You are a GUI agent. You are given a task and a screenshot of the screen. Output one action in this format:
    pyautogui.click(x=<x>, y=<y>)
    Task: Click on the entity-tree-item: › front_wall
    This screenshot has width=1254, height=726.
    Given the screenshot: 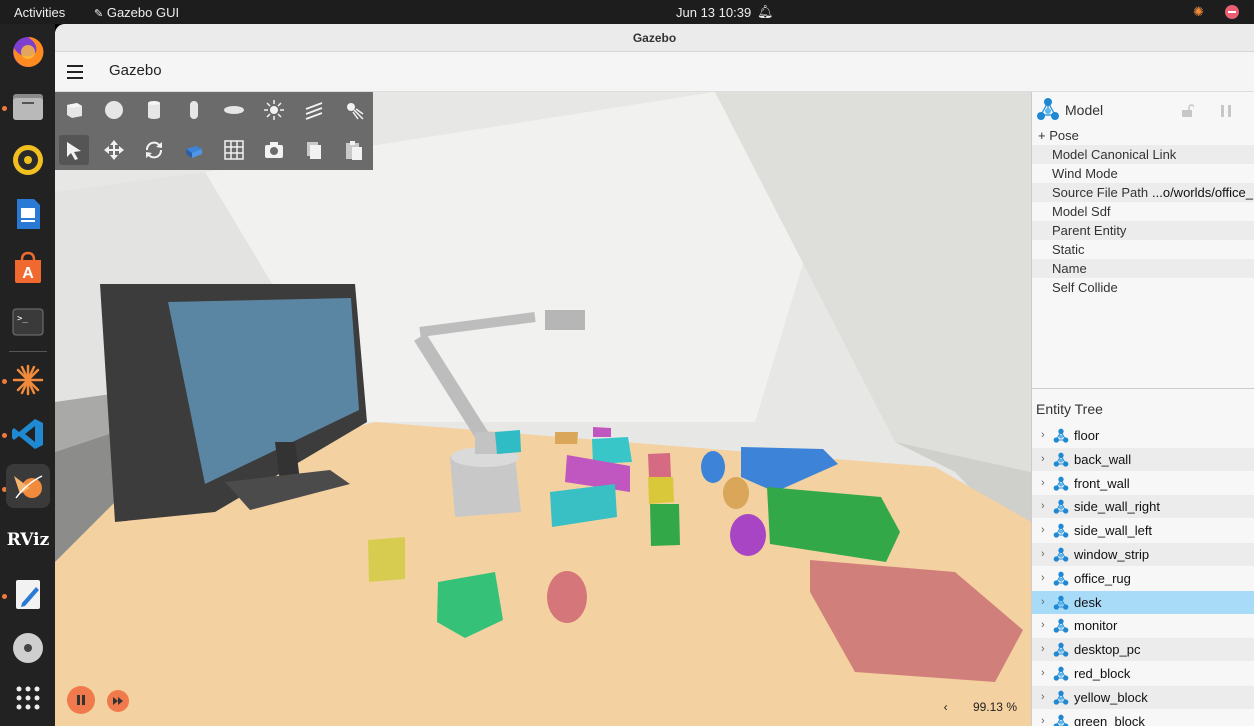 What is the action you would take?
    pyautogui.click(x=1143, y=483)
    